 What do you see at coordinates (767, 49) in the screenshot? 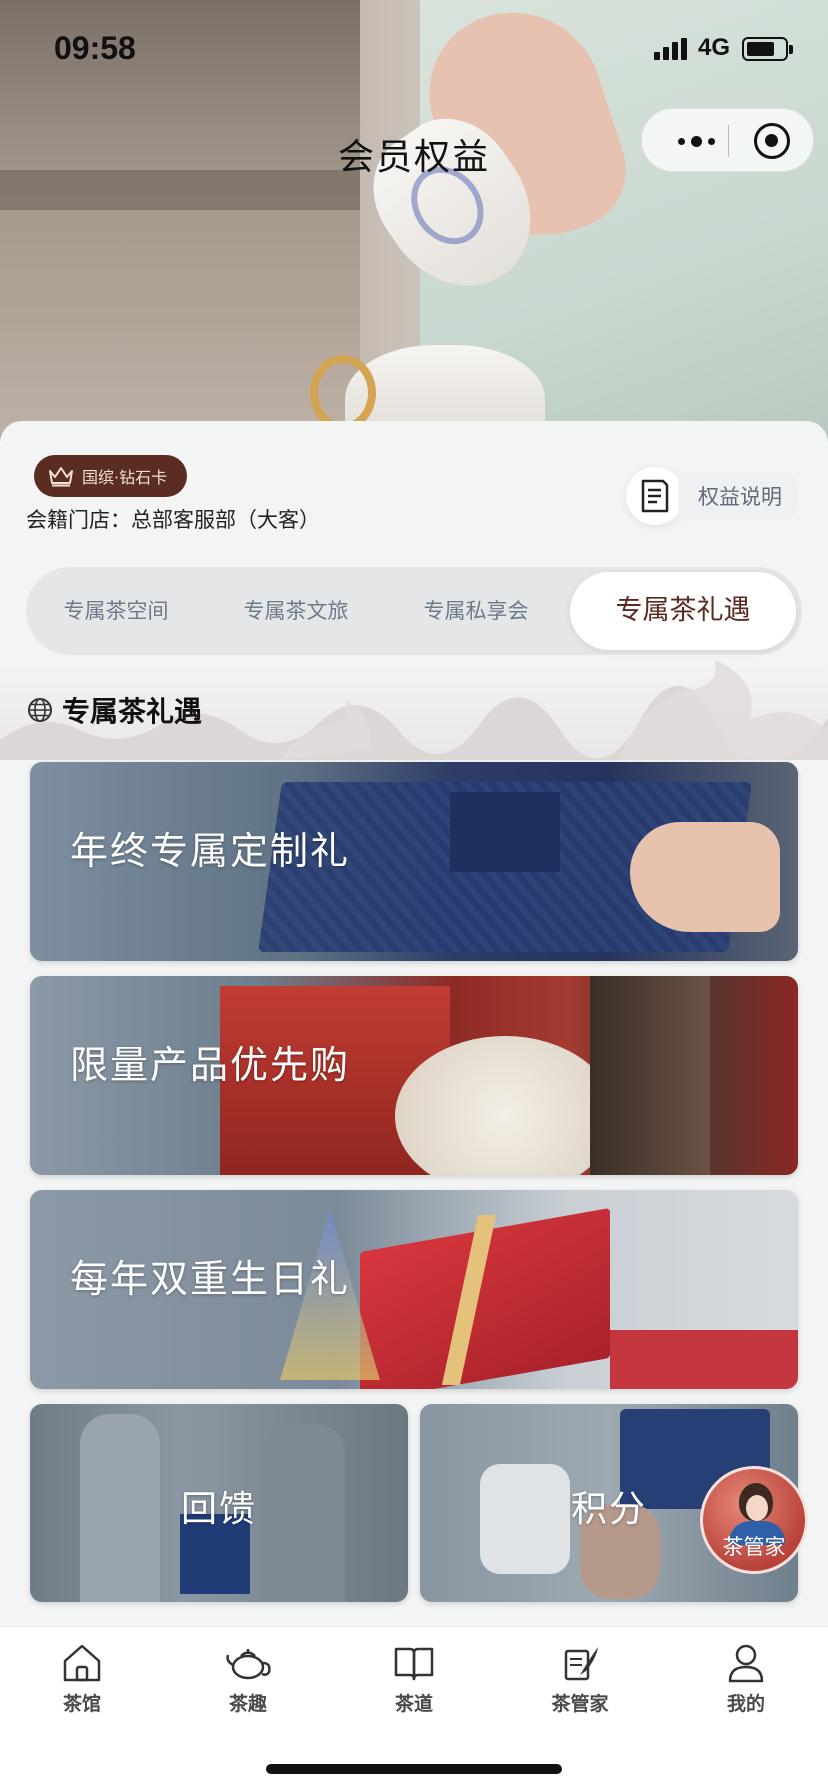
I see `battery-icon` at bounding box center [767, 49].